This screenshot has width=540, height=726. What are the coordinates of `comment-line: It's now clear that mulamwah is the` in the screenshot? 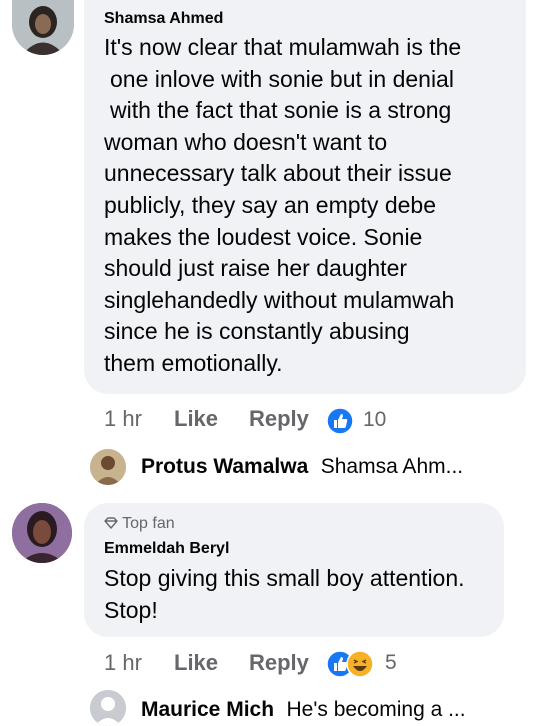 It's located at (283, 47).